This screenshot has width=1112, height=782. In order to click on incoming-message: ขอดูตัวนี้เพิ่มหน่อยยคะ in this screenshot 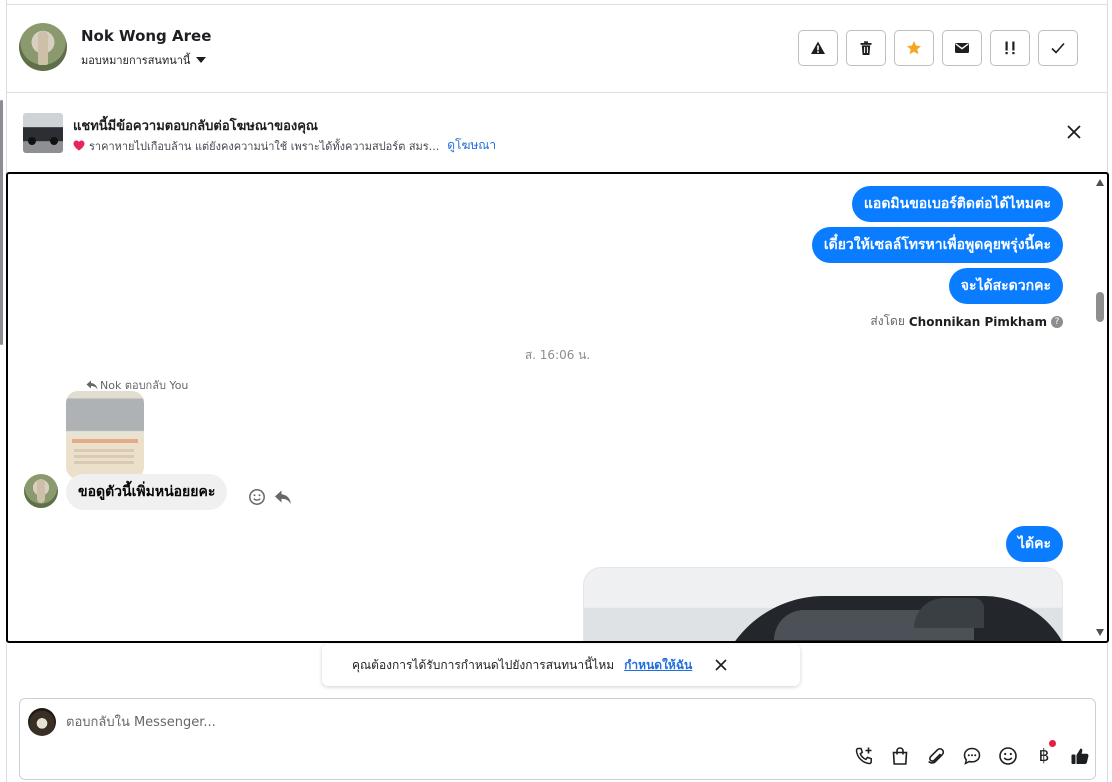, I will do `click(147, 492)`.